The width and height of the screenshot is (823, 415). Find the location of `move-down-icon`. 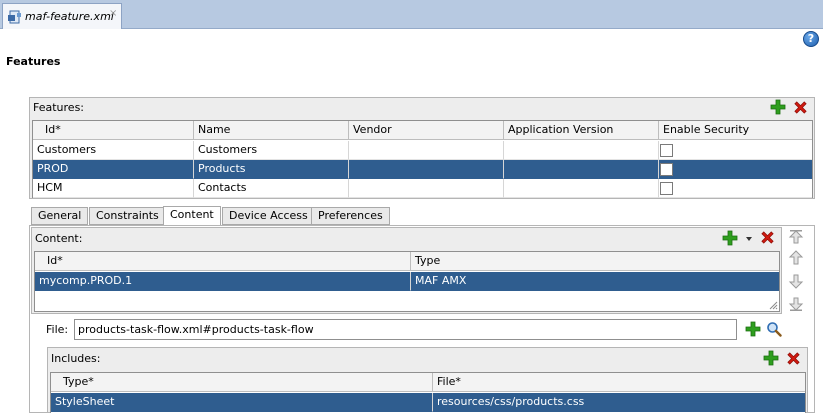

move-down-icon is located at coordinates (796, 281).